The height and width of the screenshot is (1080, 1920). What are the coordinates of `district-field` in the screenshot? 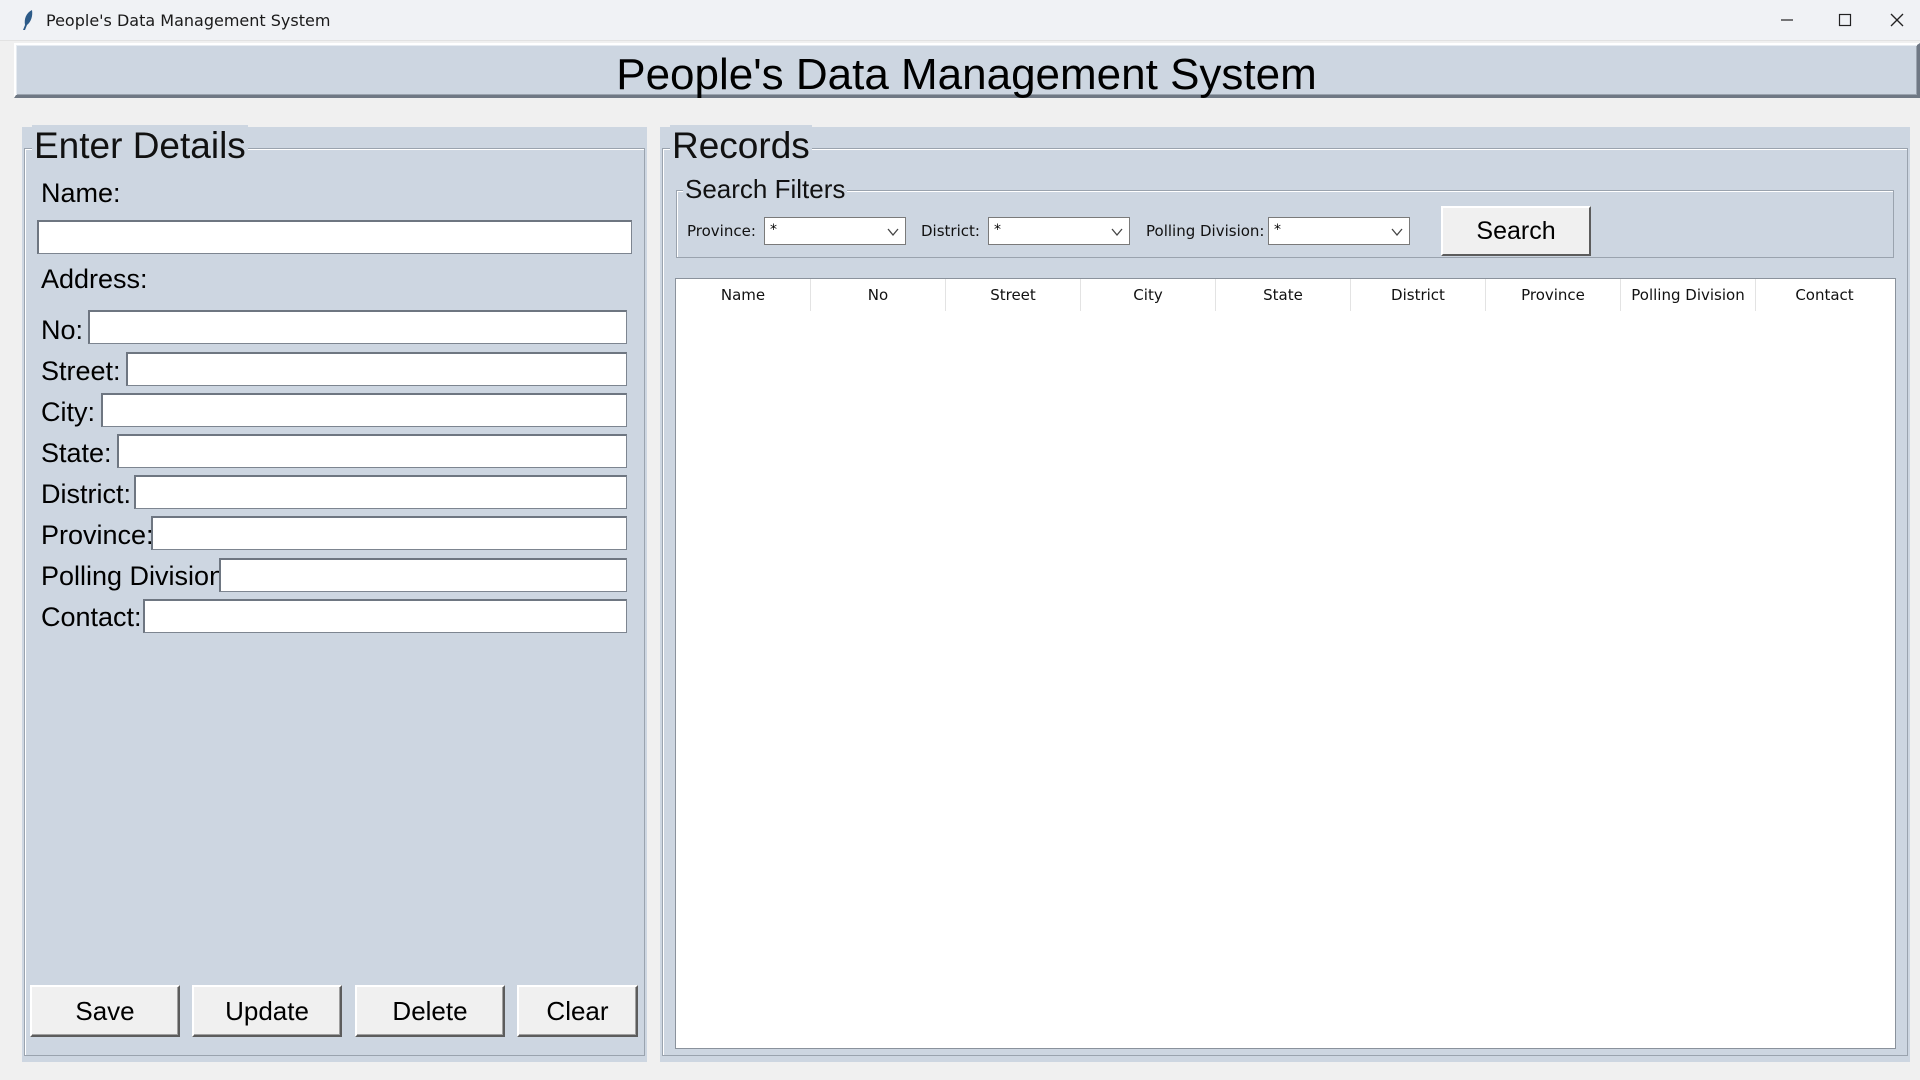 It's located at (380, 492).